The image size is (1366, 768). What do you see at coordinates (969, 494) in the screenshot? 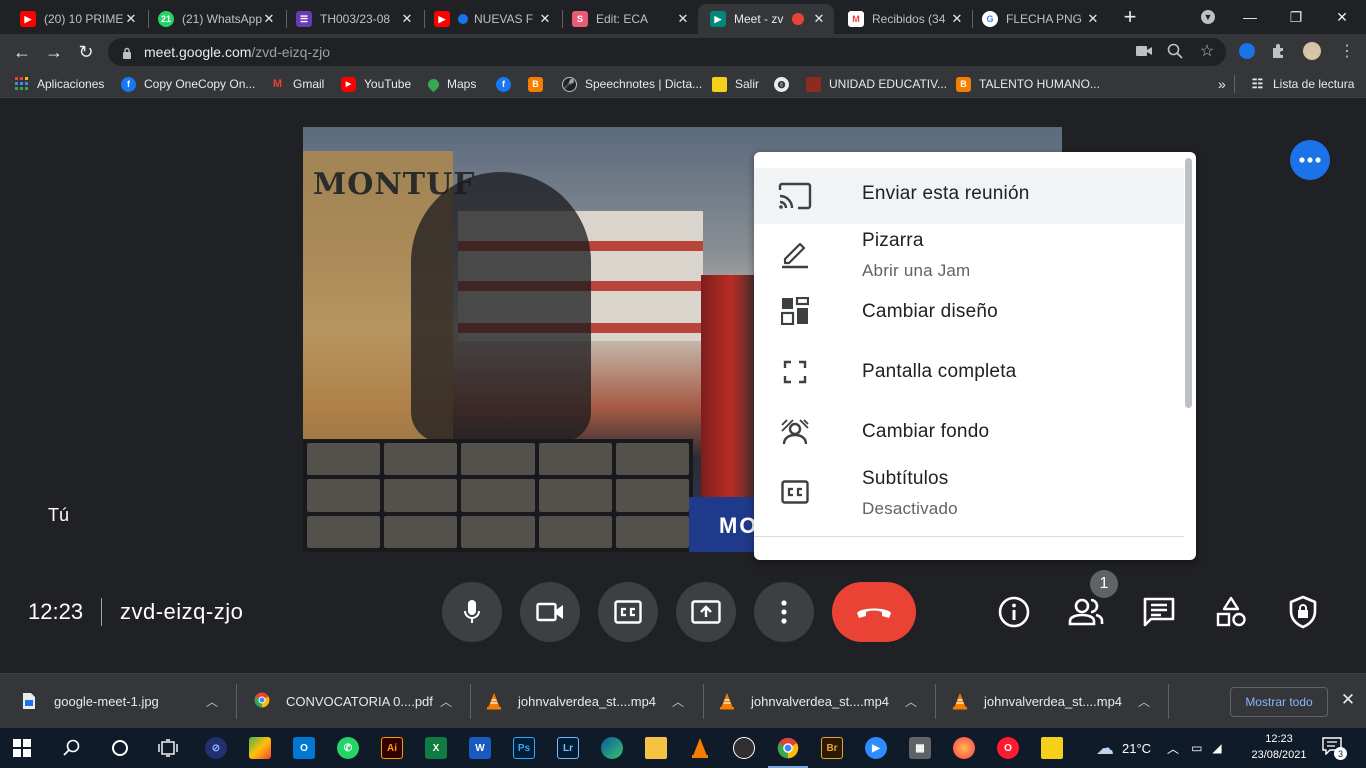
I see `menu-item-captions: Subtítulos Desactivado` at bounding box center [969, 494].